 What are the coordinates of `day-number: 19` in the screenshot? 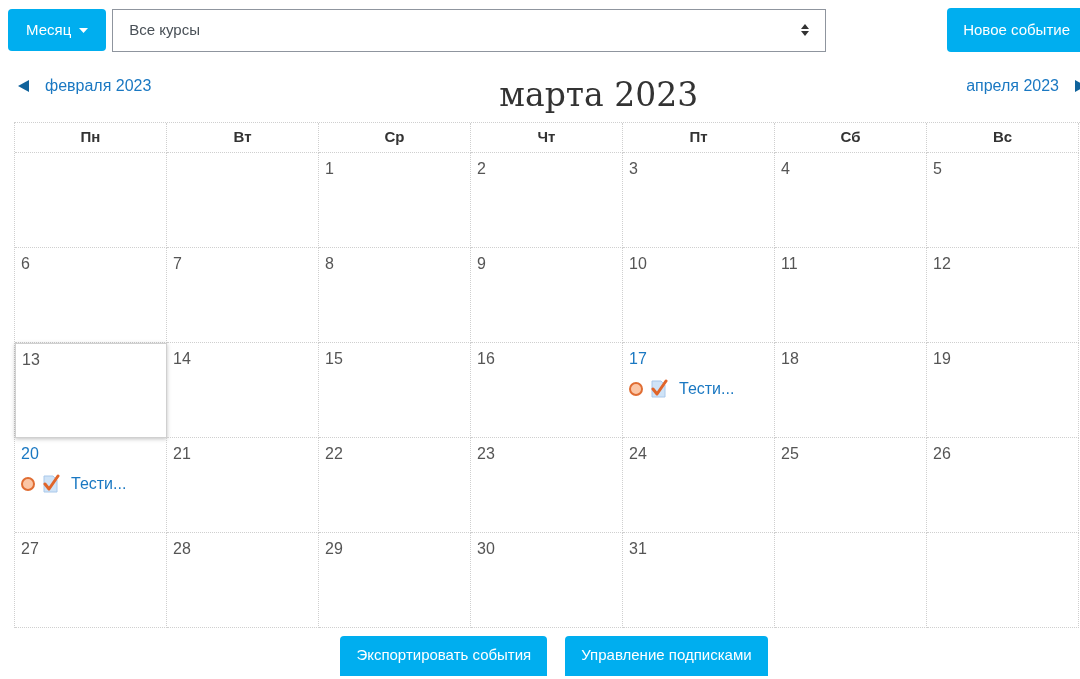 It's located at (942, 358).